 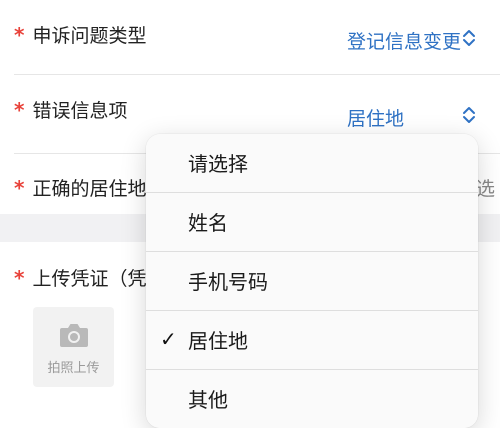 What do you see at coordinates (312, 222) in the screenshot?
I see `dropdown-option: 姓名` at bounding box center [312, 222].